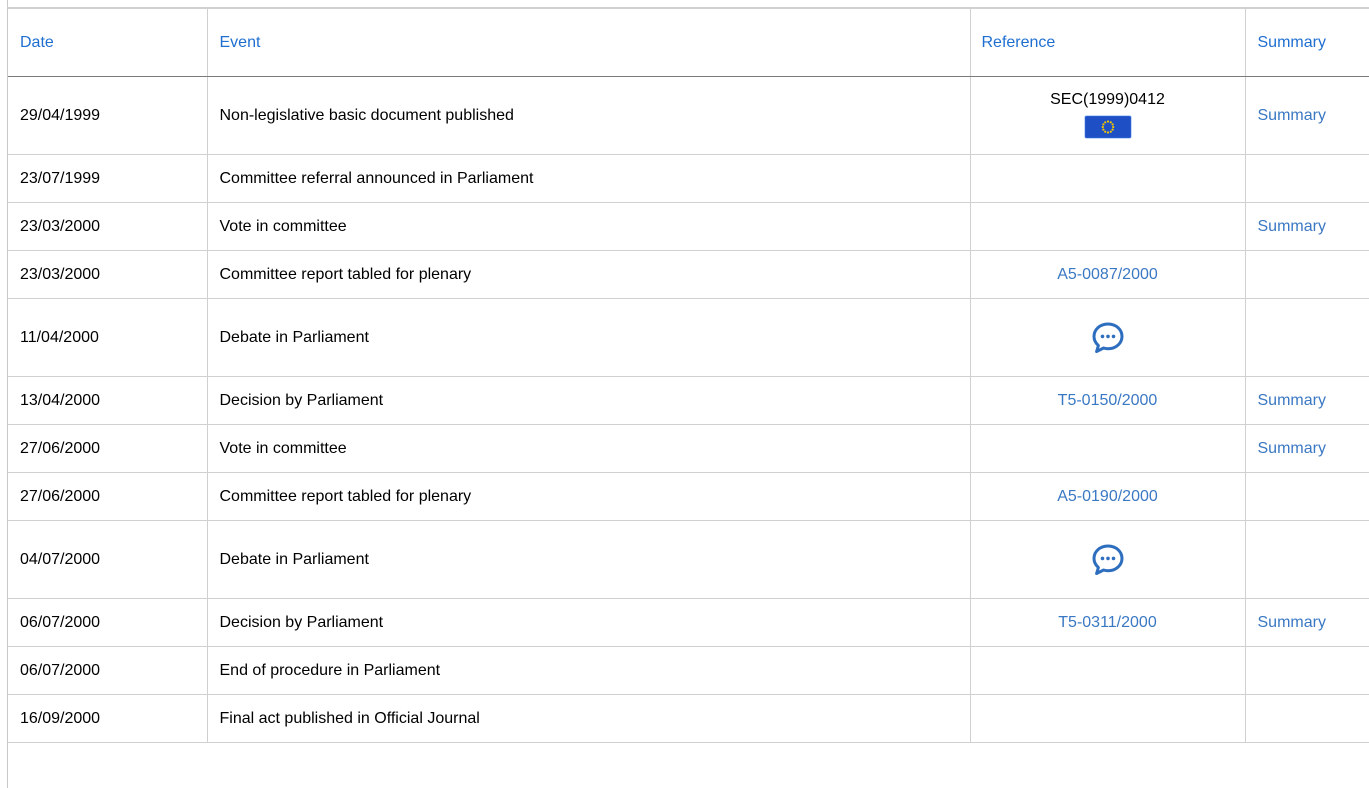  I want to click on reference-document: SEC(1999)0412, so click(1108, 115).